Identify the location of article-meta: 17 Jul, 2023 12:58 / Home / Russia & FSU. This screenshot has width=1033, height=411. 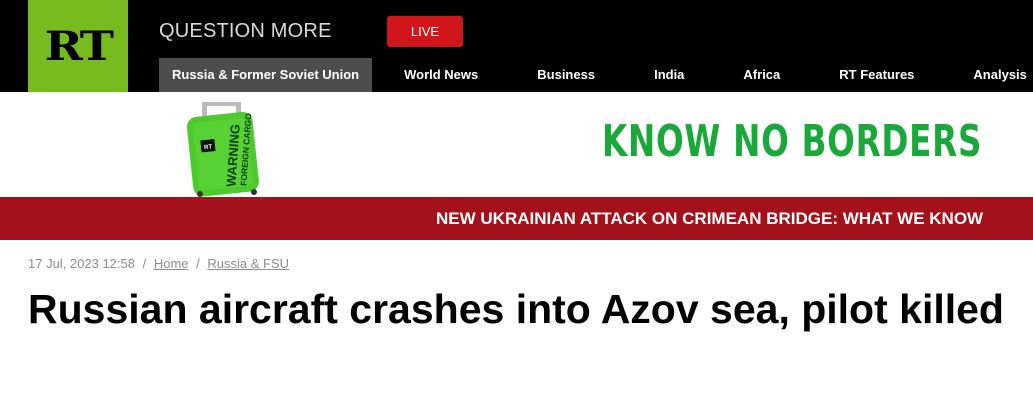
(158, 263).